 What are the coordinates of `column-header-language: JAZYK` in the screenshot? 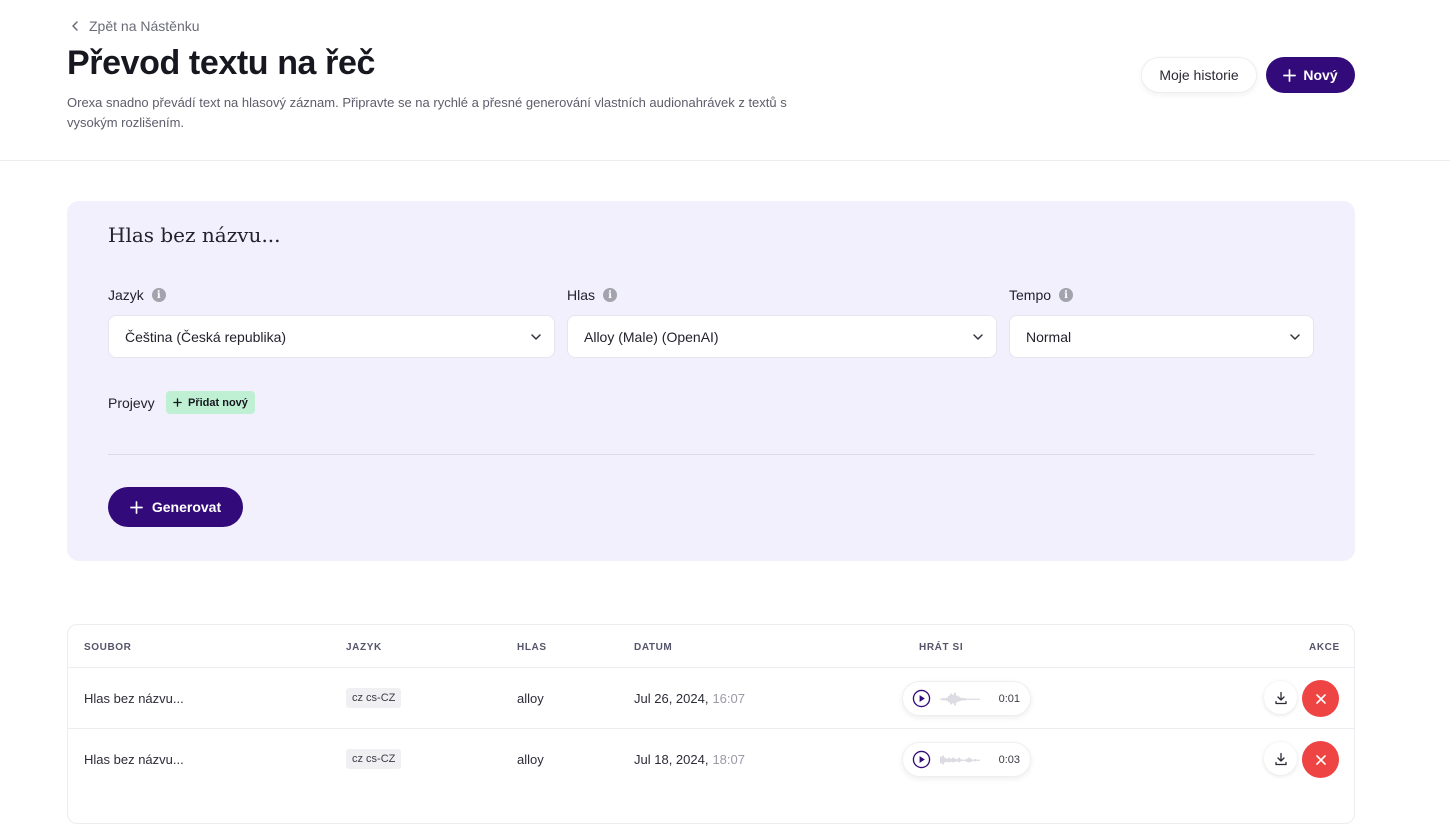 It's located at (364, 647).